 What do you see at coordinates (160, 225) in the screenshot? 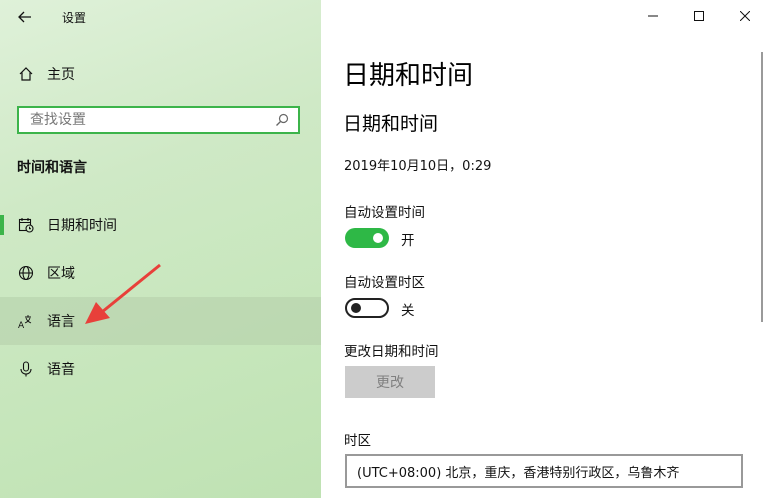
I see `sidebar-item-date-time: 日期和时间` at bounding box center [160, 225].